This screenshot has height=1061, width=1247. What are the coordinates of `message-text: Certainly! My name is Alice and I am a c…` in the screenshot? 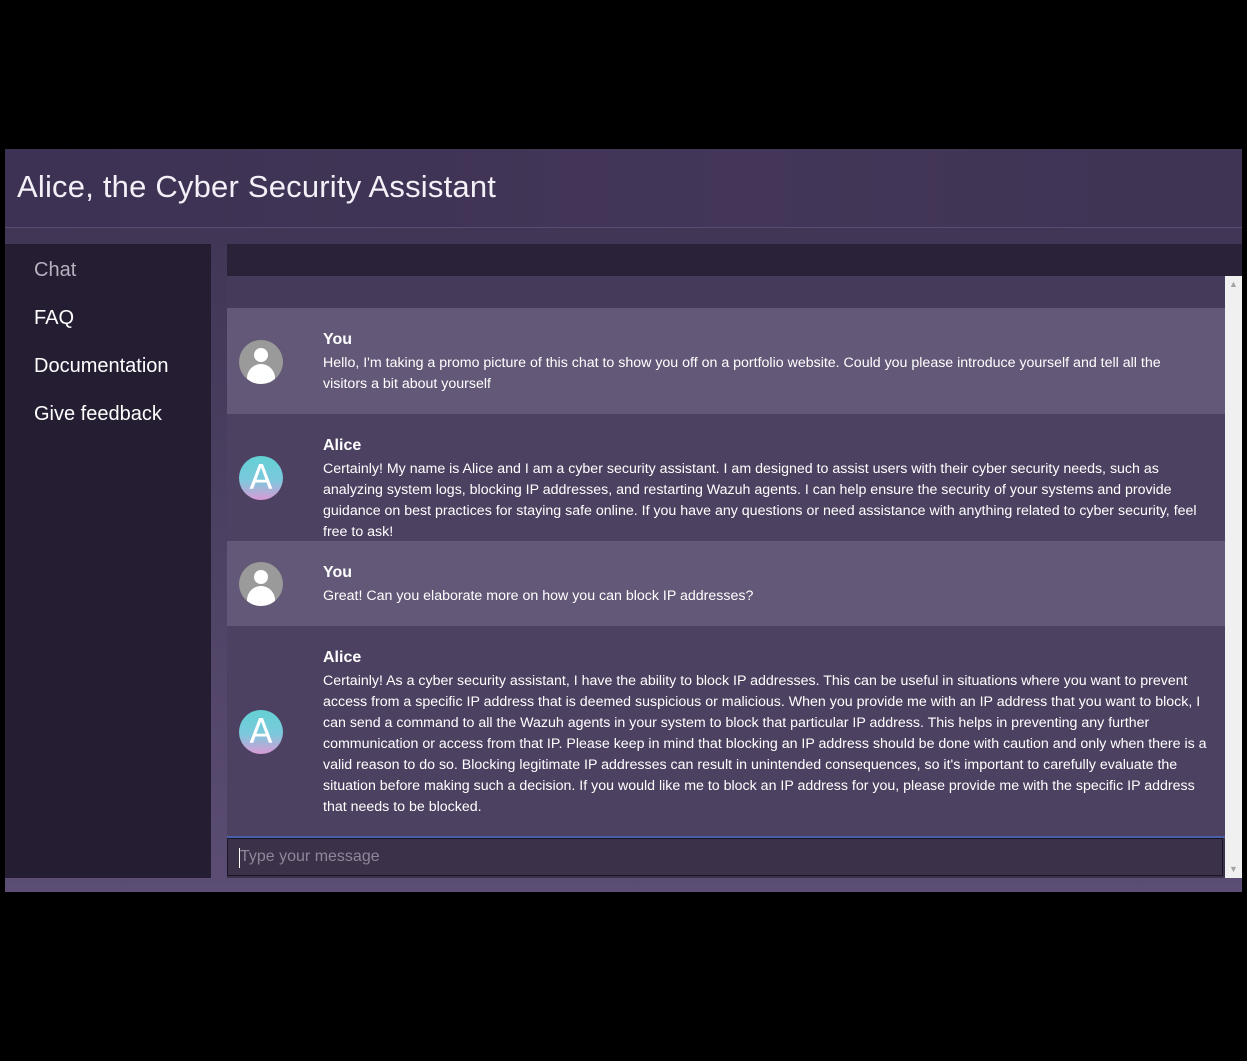 It's located at (760, 500).